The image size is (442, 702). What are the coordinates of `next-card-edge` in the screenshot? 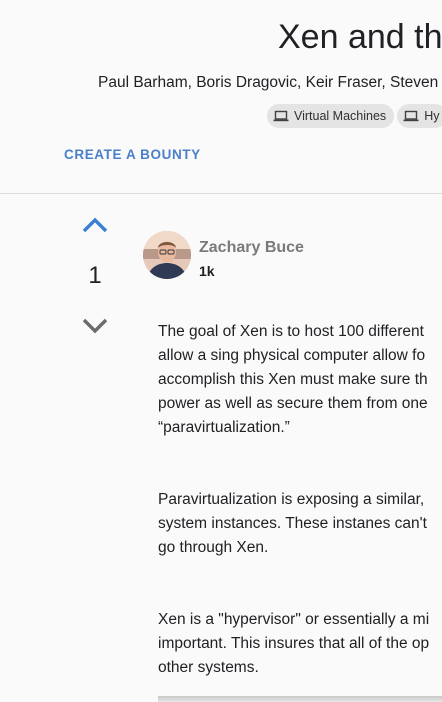 It's located at (300, 699).